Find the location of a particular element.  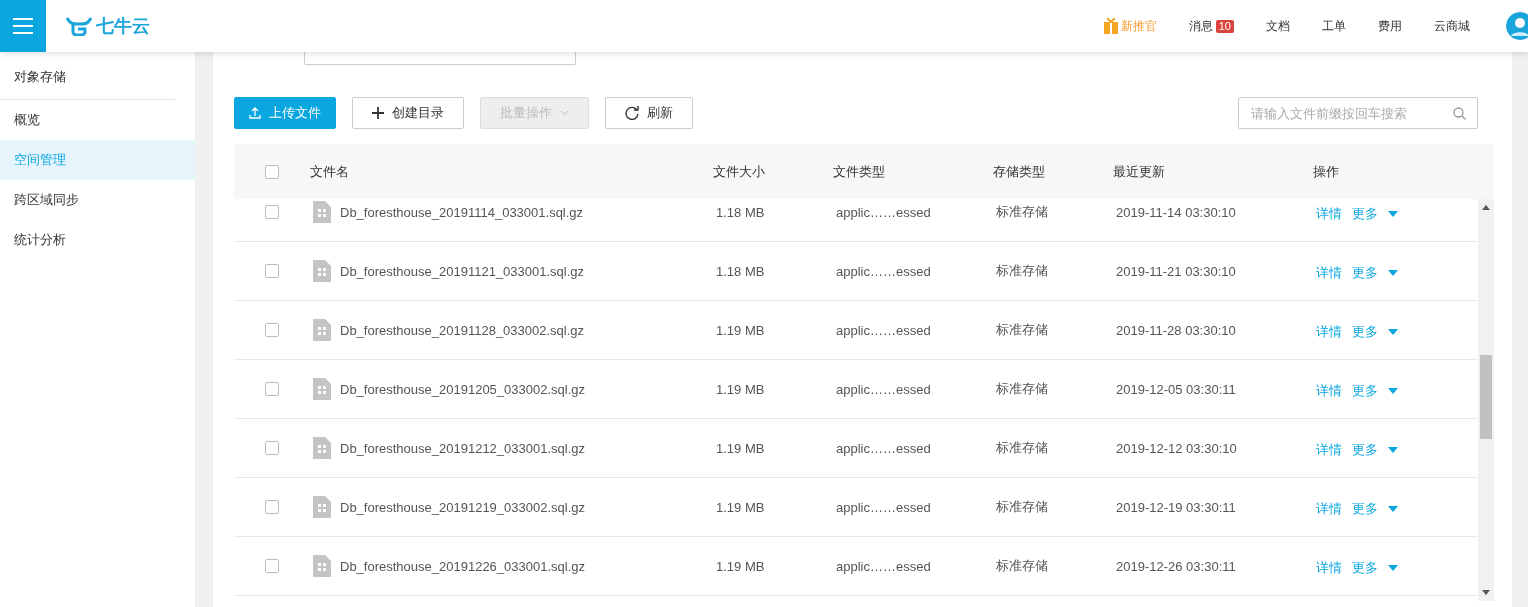

file-name: Db_foresthouse_20191114_033001.sql.gz is located at coordinates (462, 212).